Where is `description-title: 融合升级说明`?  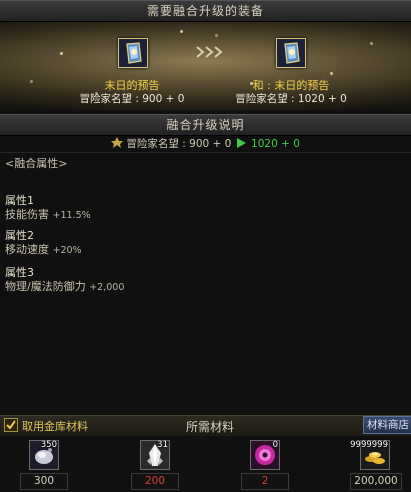
description-title: 融合升级说明 is located at coordinates (205, 125).